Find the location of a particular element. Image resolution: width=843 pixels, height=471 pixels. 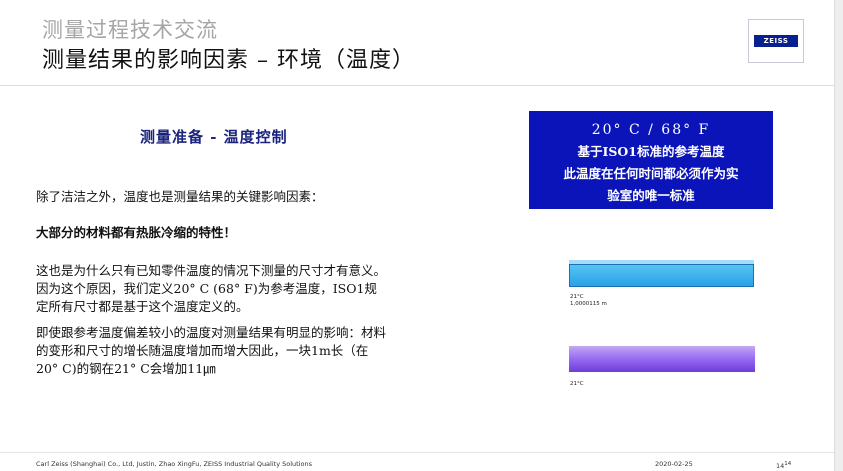

heated-bar-illustration is located at coordinates (662, 359).